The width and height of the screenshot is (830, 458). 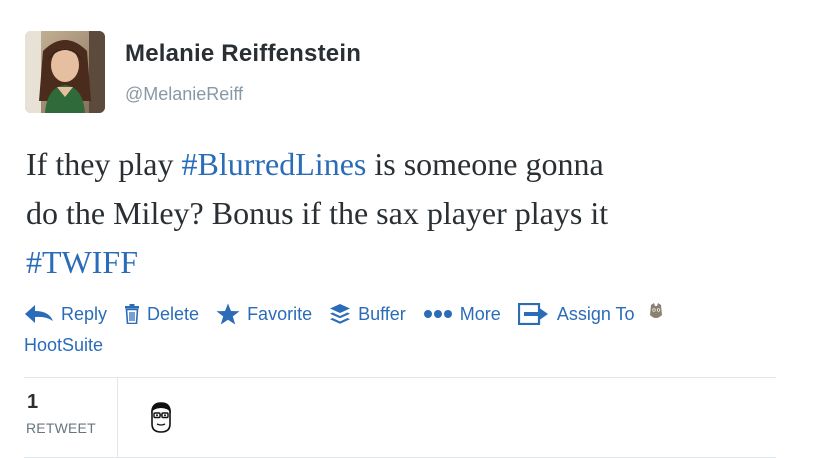 I want to click on author-handle: @MelanieReiff, so click(x=184, y=94).